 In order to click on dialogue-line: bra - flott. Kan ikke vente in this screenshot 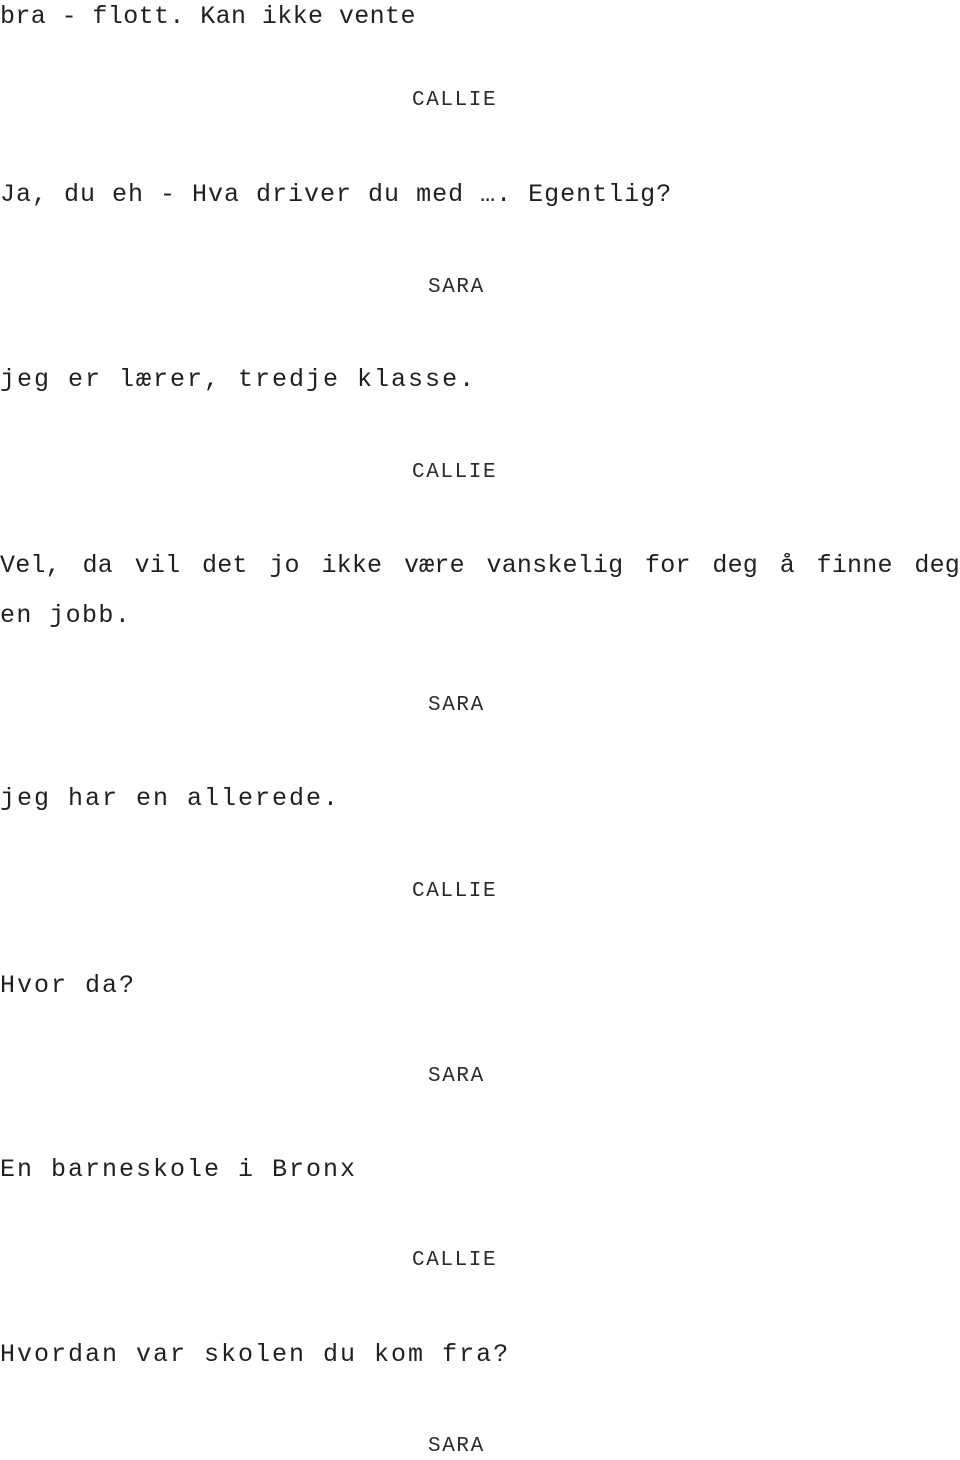, I will do `click(208, 16)`.